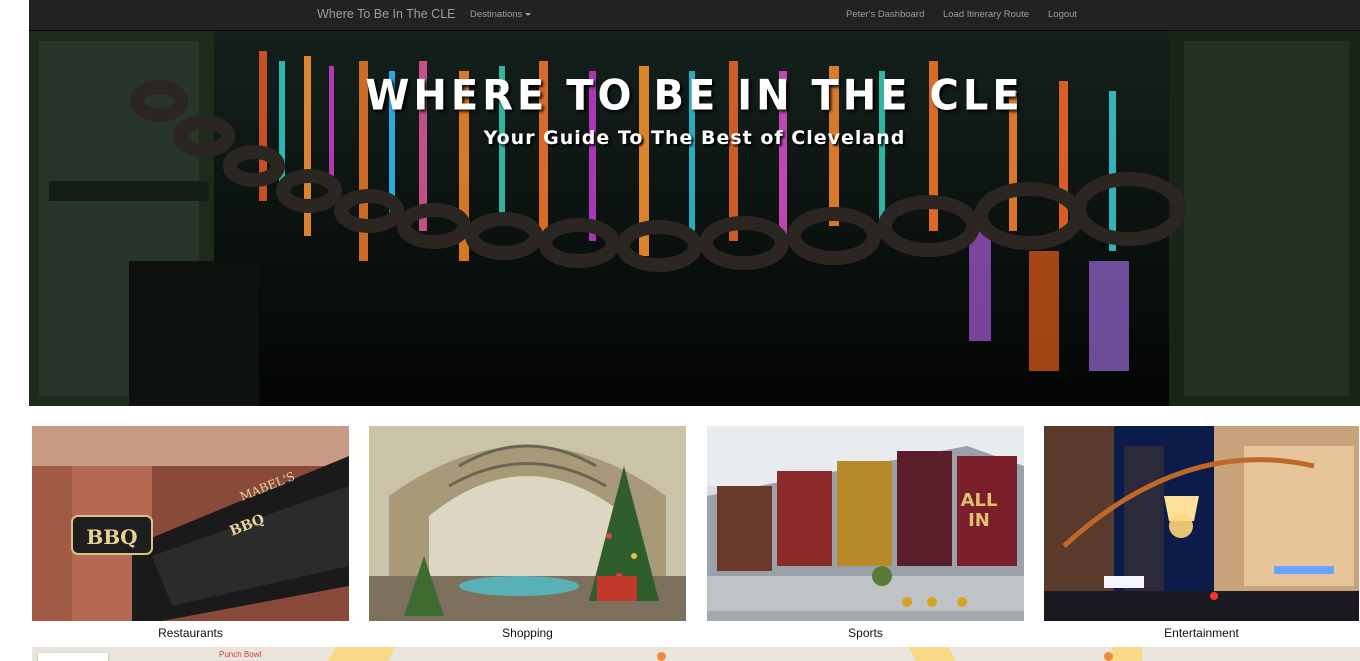 This screenshot has height=661, width=1360. Describe the element at coordinates (865, 633) in the screenshot. I see `category-label: Sports` at that location.